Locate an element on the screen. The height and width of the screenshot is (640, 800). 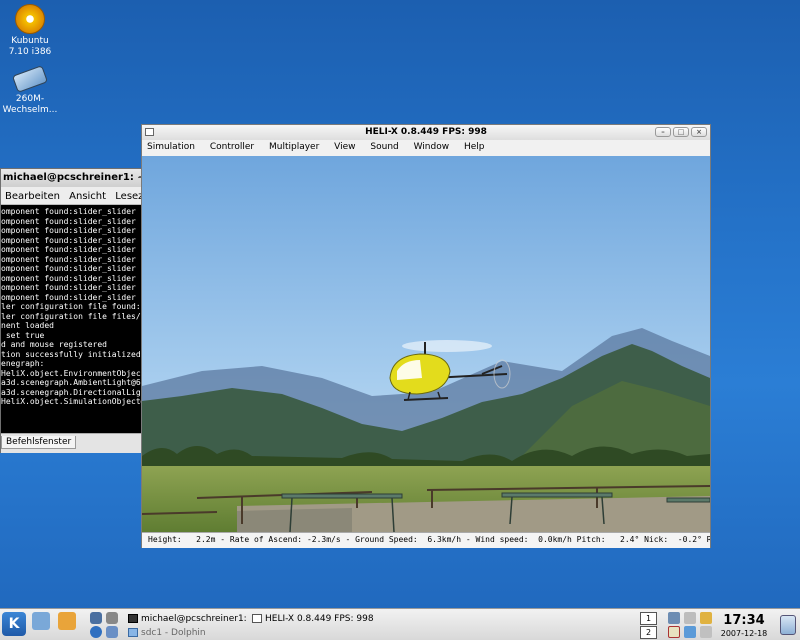
terminal-line: HeliX.object.SimulationObject@148 is located at coordinates (72, 401).